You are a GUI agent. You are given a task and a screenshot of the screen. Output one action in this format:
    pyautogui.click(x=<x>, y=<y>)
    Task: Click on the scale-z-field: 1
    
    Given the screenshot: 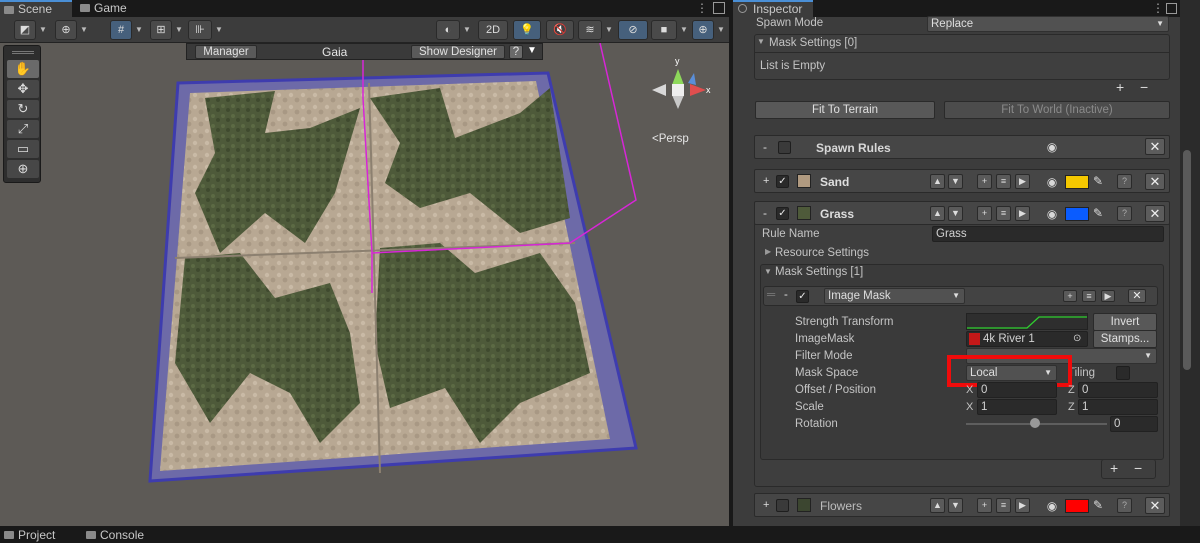 What is the action you would take?
    pyautogui.click(x=1118, y=407)
    